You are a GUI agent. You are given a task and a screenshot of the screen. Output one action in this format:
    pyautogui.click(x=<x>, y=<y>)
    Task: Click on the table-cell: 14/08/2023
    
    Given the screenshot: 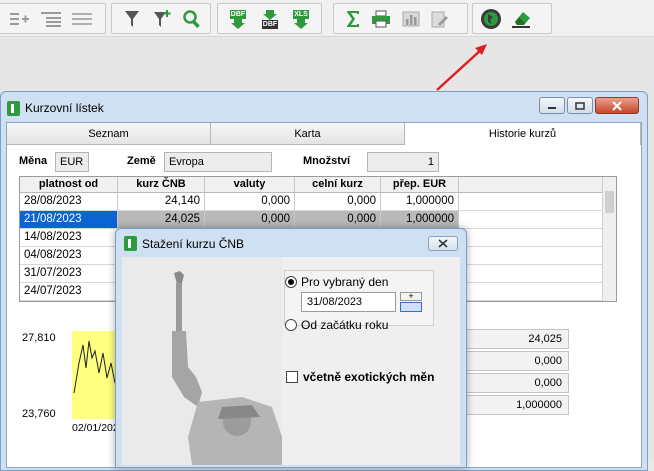 What is the action you would take?
    pyautogui.click(x=69, y=237)
    